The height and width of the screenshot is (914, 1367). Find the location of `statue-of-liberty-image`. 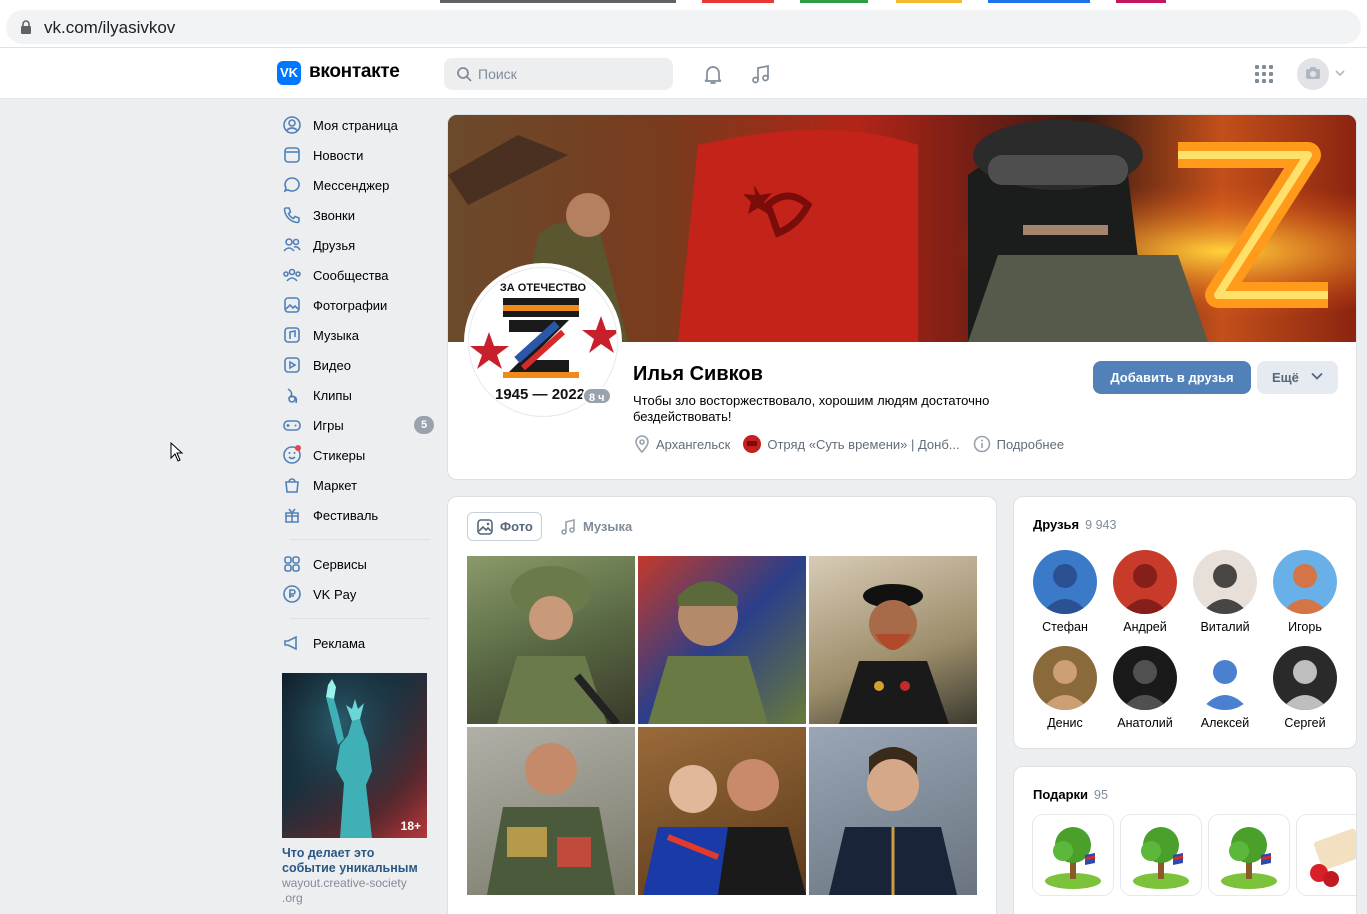

statue-of-liberty-image is located at coordinates (354, 755).